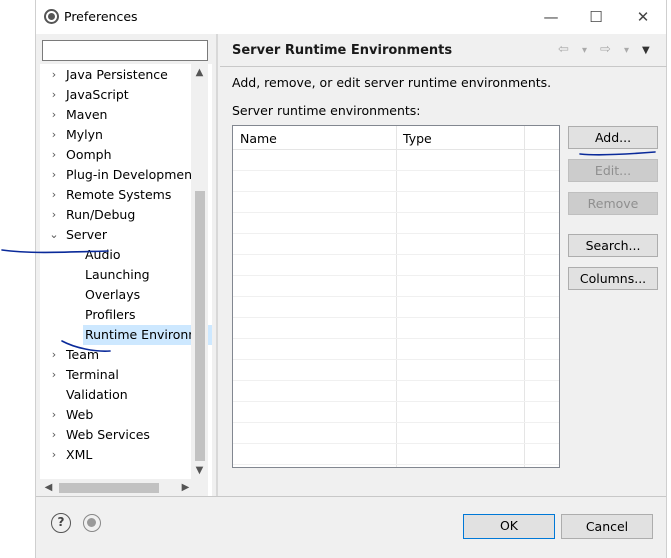 This screenshot has width=671, height=558. What do you see at coordinates (117, 74) in the screenshot?
I see `tree-item-label: Java Persistence` at bounding box center [117, 74].